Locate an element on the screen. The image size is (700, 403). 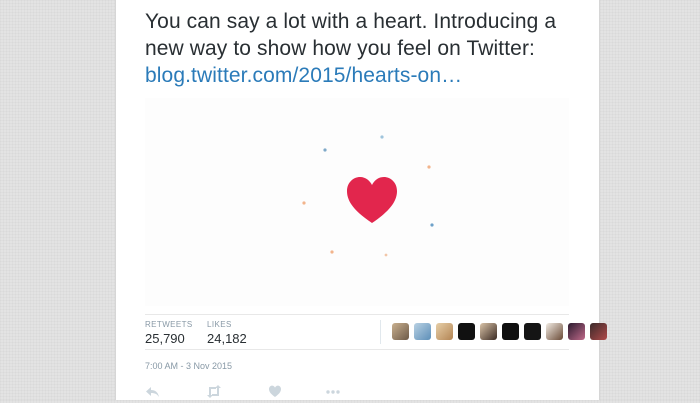
retweets-label: RETWEETS is located at coordinates (169, 324).